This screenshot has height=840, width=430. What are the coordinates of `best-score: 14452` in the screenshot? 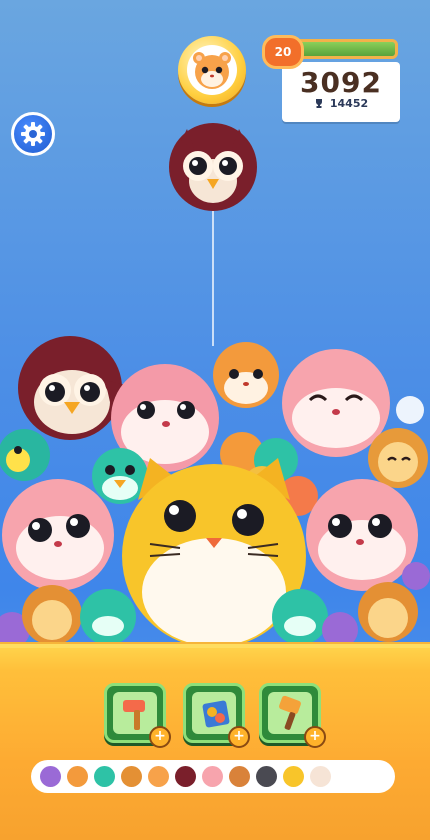 It's located at (349, 103).